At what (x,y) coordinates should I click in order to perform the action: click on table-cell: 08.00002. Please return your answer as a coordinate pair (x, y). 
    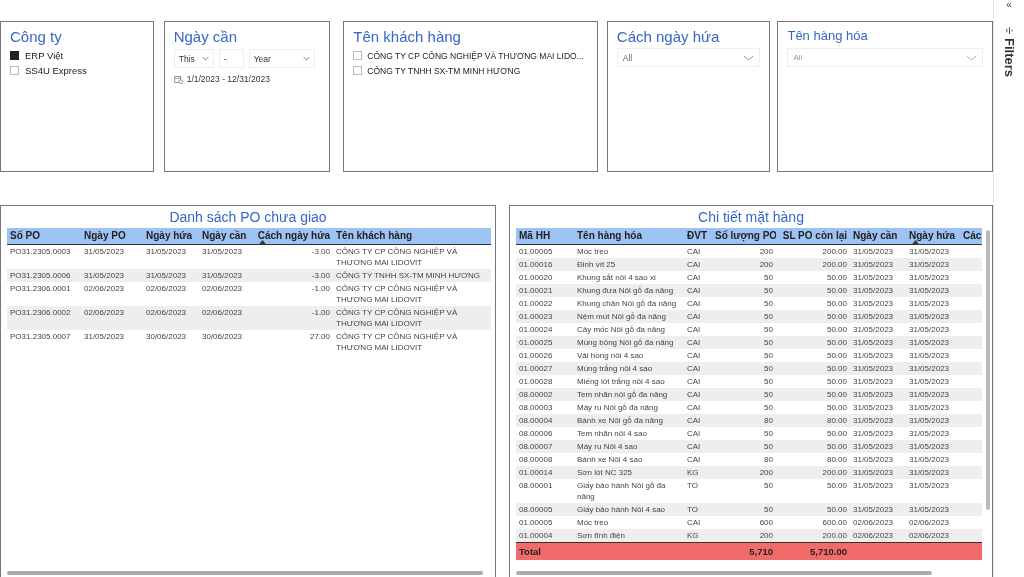
    Looking at the image, I should click on (536, 394).